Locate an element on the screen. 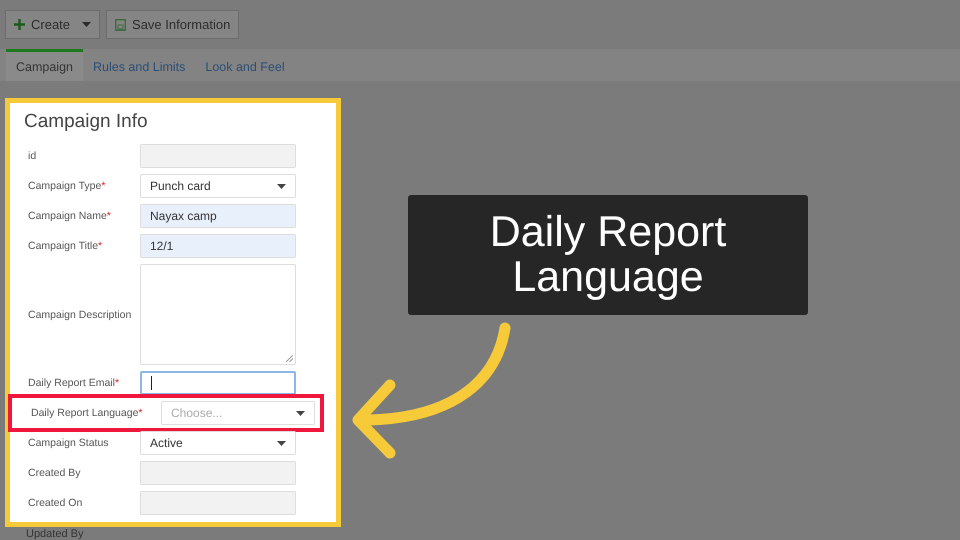 The height and width of the screenshot is (540, 960). field-label: Created By is located at coordinates (54, 473).